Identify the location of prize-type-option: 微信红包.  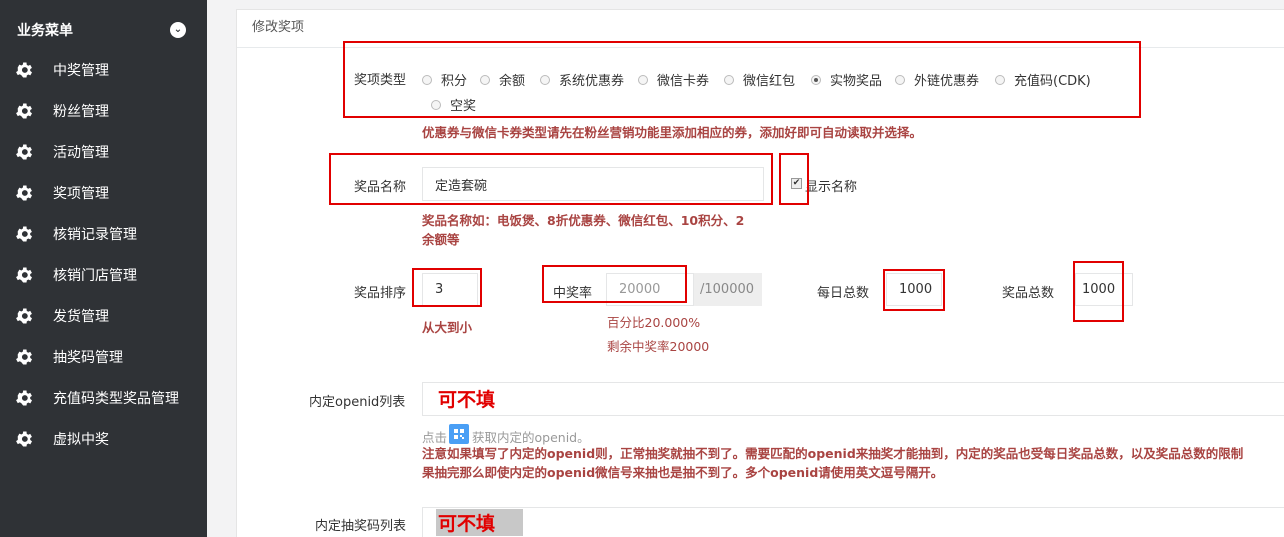
(759, 79).